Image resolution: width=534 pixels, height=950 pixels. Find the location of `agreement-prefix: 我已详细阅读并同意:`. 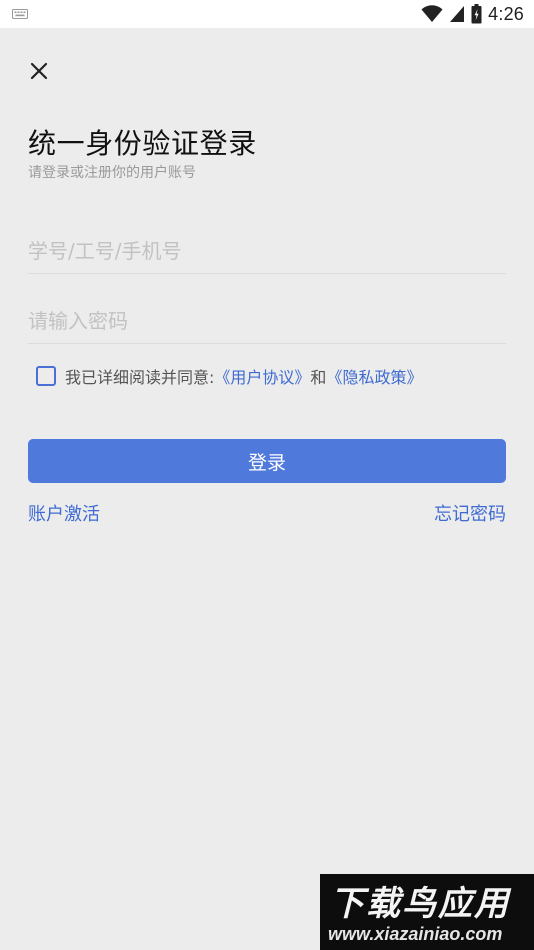

agreement-prefix: 我已详细阅读并同意: is located at coordinates (140, 377).